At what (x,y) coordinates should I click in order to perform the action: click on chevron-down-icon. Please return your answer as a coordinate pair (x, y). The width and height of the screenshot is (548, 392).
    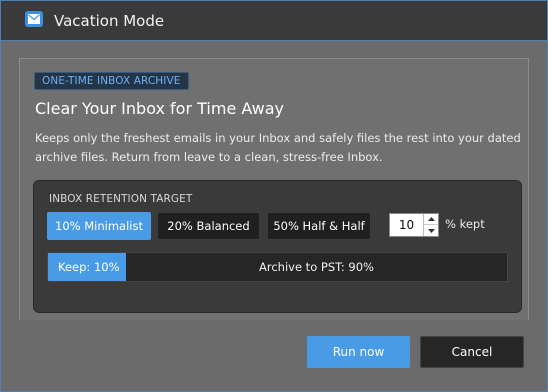
    Looking at the image, I should click on (431, 230).